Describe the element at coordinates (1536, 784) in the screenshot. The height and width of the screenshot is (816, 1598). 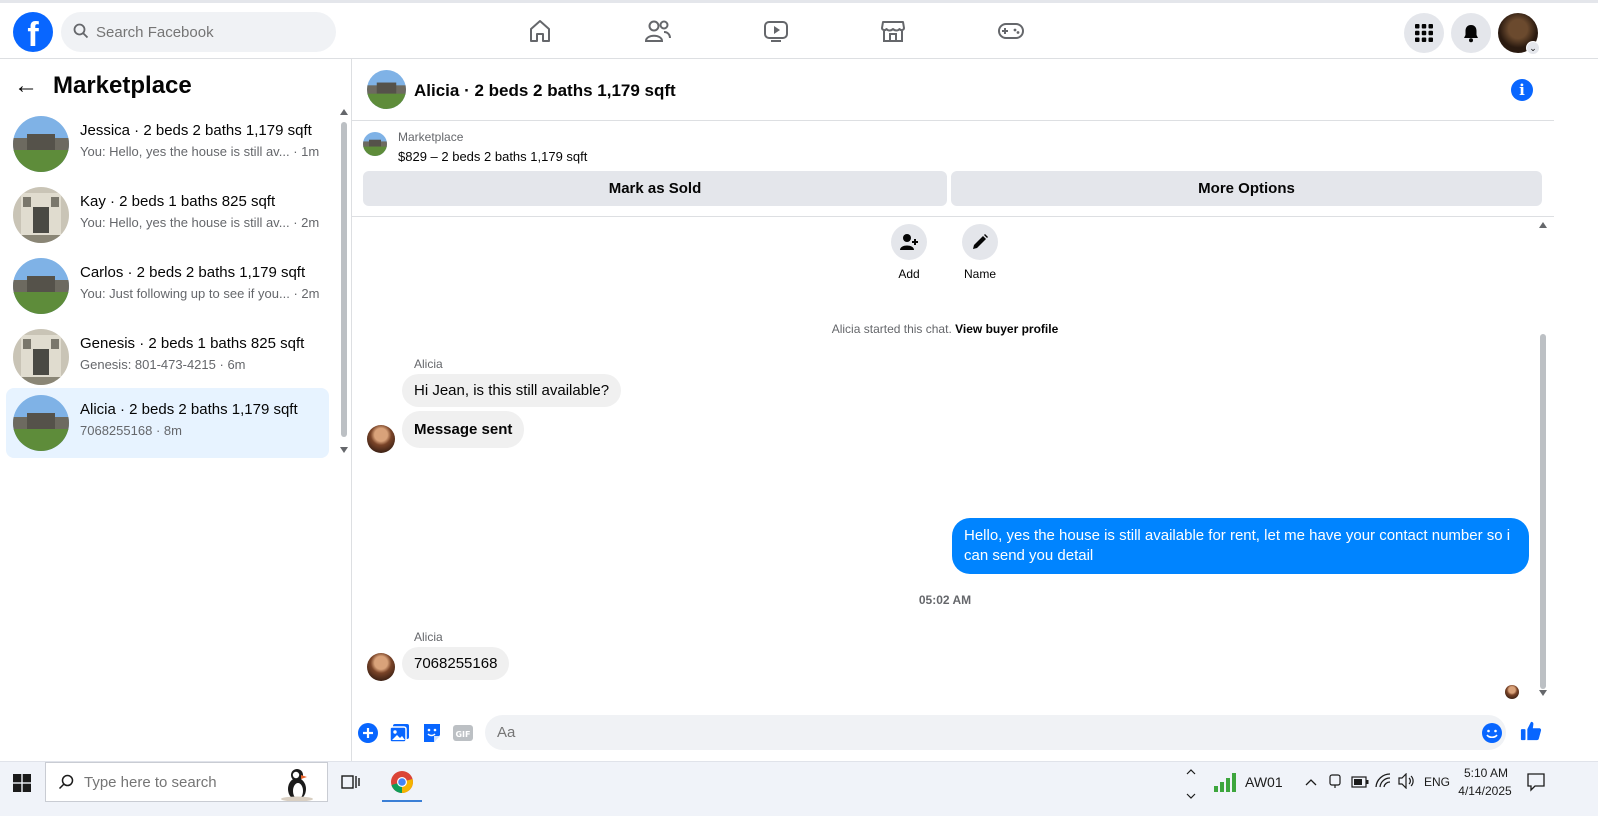
I see `notification-center-icon` at that location.